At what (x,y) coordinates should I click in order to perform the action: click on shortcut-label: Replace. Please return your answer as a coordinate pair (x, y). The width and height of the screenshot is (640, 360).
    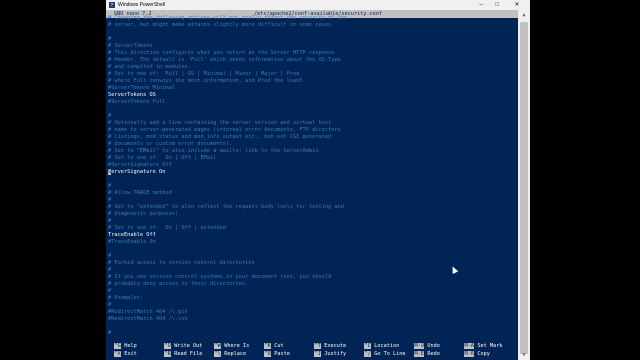
    Looking at the image, I should click on (235, 354).